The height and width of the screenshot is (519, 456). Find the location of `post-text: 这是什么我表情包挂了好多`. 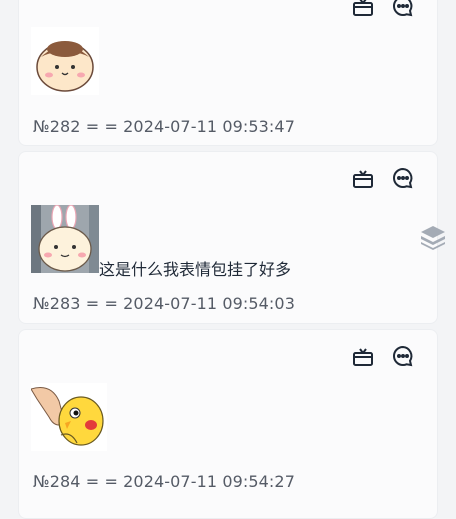

post-text: 这是什么我表情包挂了好多 is located at coordinates (195, 269).